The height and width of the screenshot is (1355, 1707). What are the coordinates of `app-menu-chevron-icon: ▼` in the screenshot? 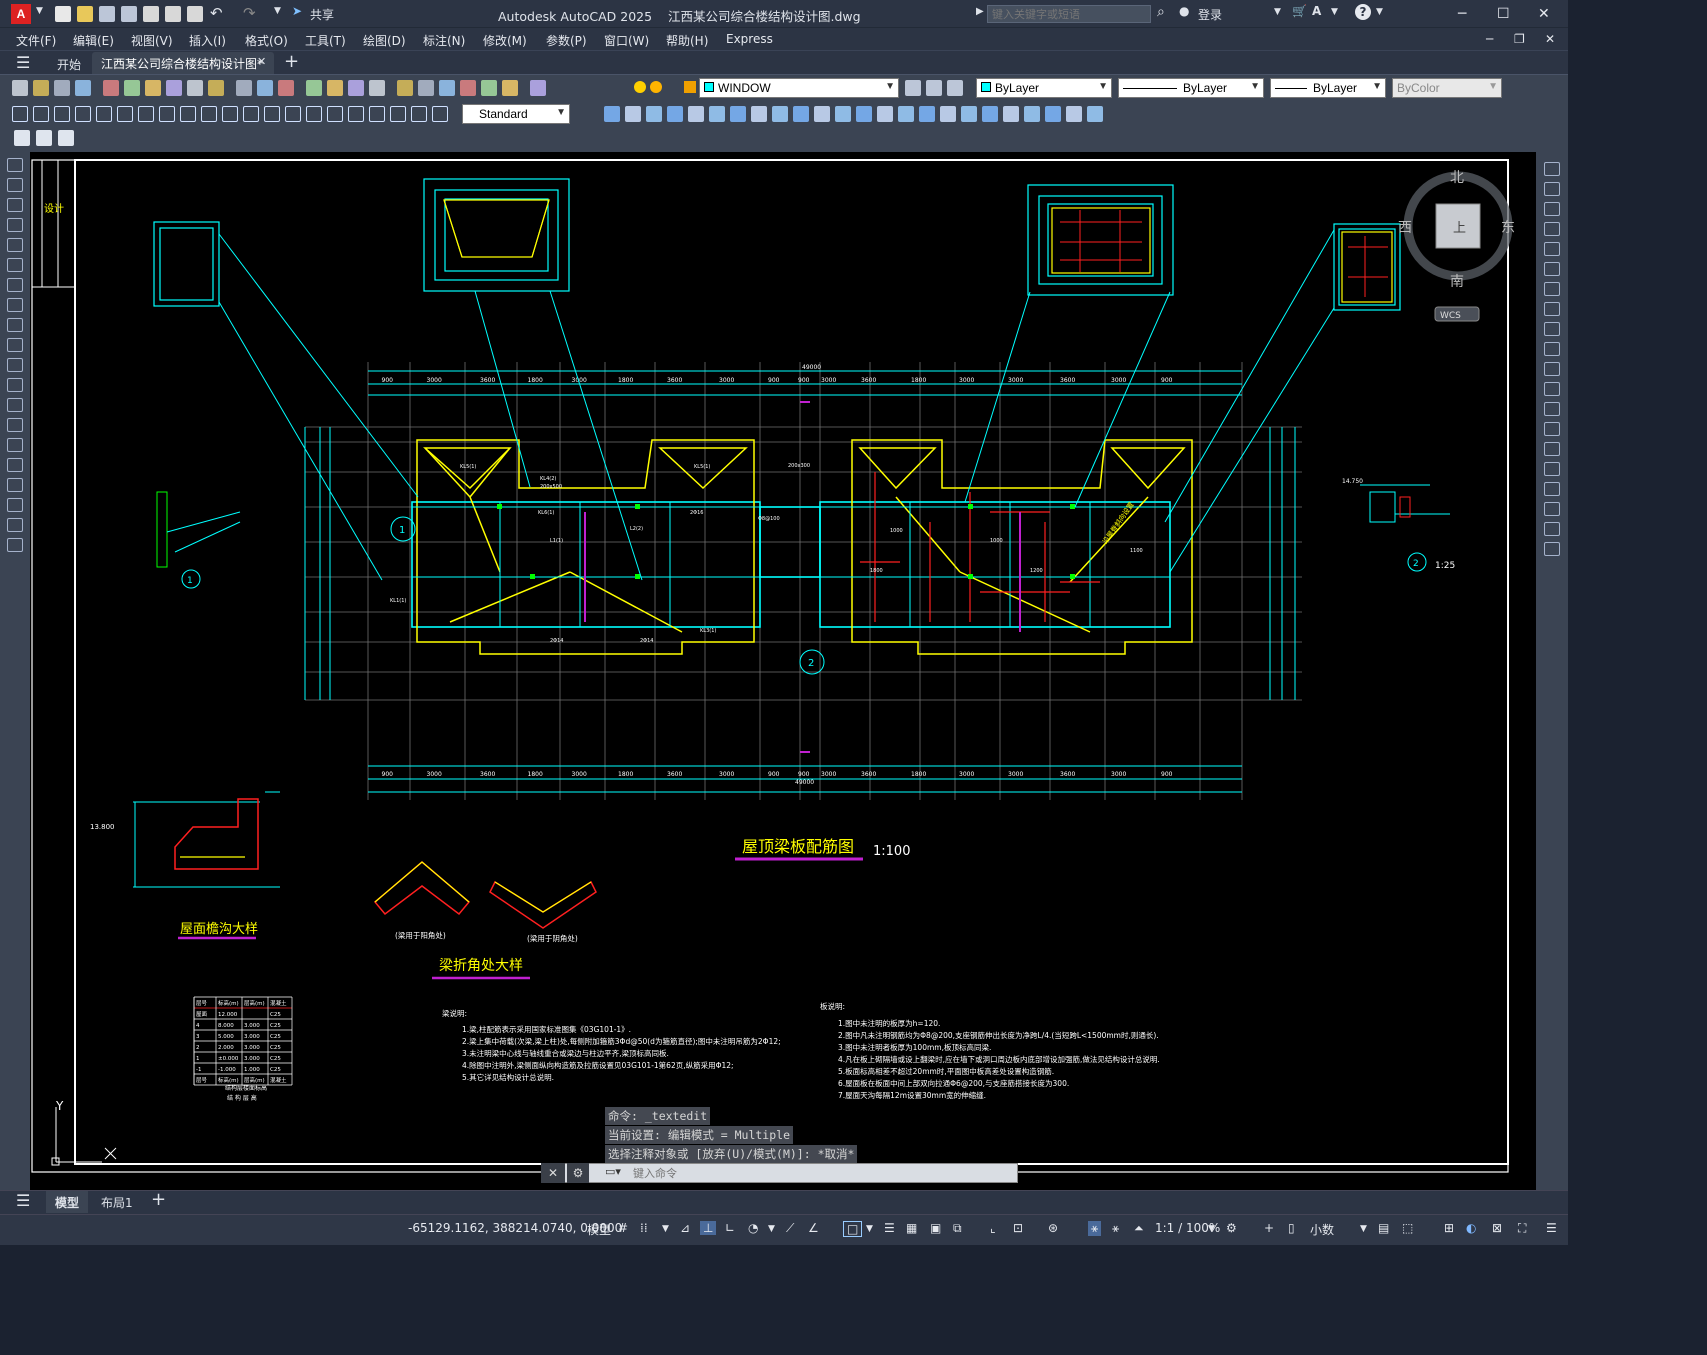 It's located at (39, 11).